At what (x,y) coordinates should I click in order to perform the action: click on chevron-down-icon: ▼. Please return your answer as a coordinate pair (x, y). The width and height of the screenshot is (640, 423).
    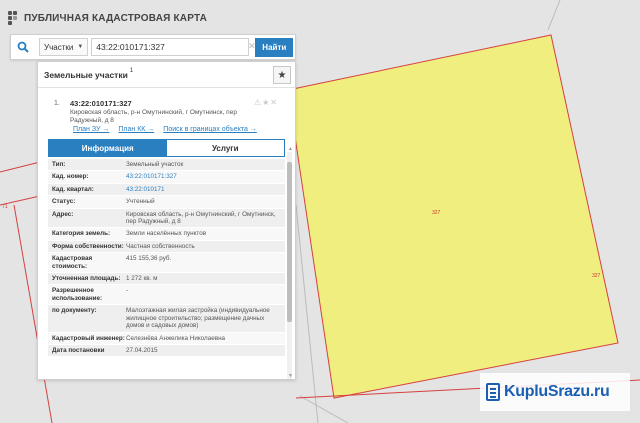
    Looking at the image, I should click on (80, 47).